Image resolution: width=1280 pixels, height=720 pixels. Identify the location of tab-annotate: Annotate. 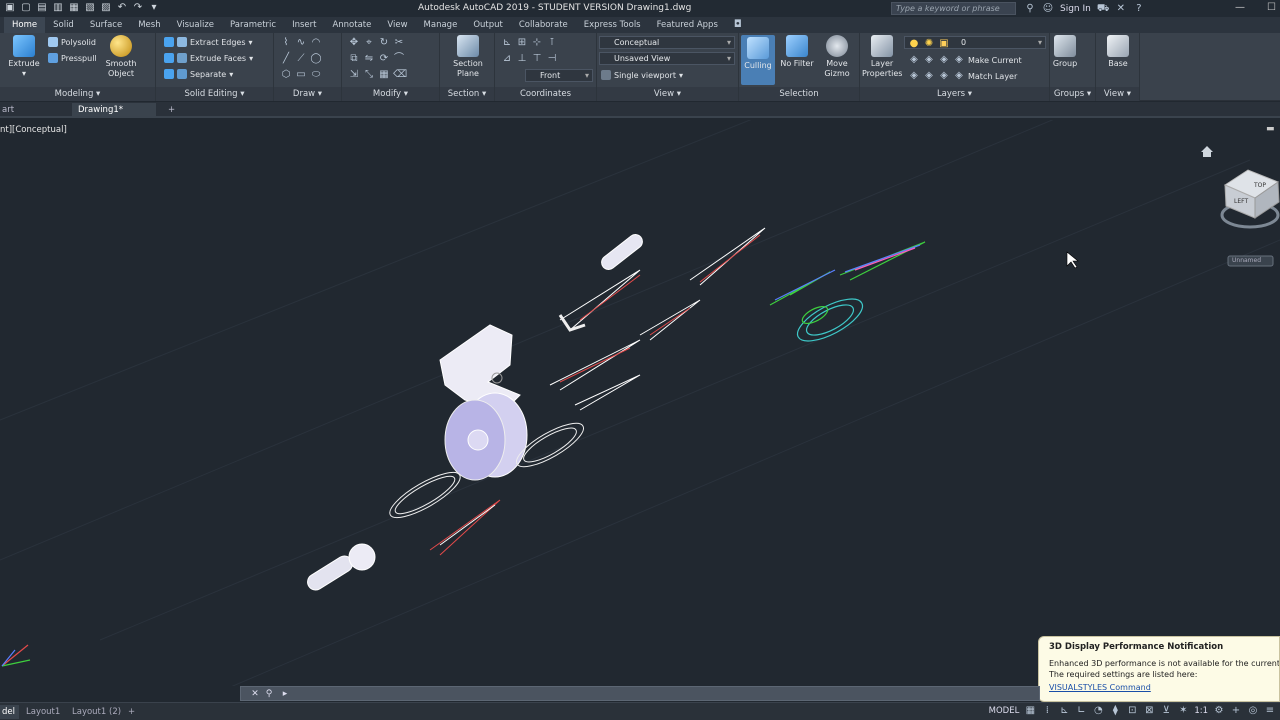
(351, 25).